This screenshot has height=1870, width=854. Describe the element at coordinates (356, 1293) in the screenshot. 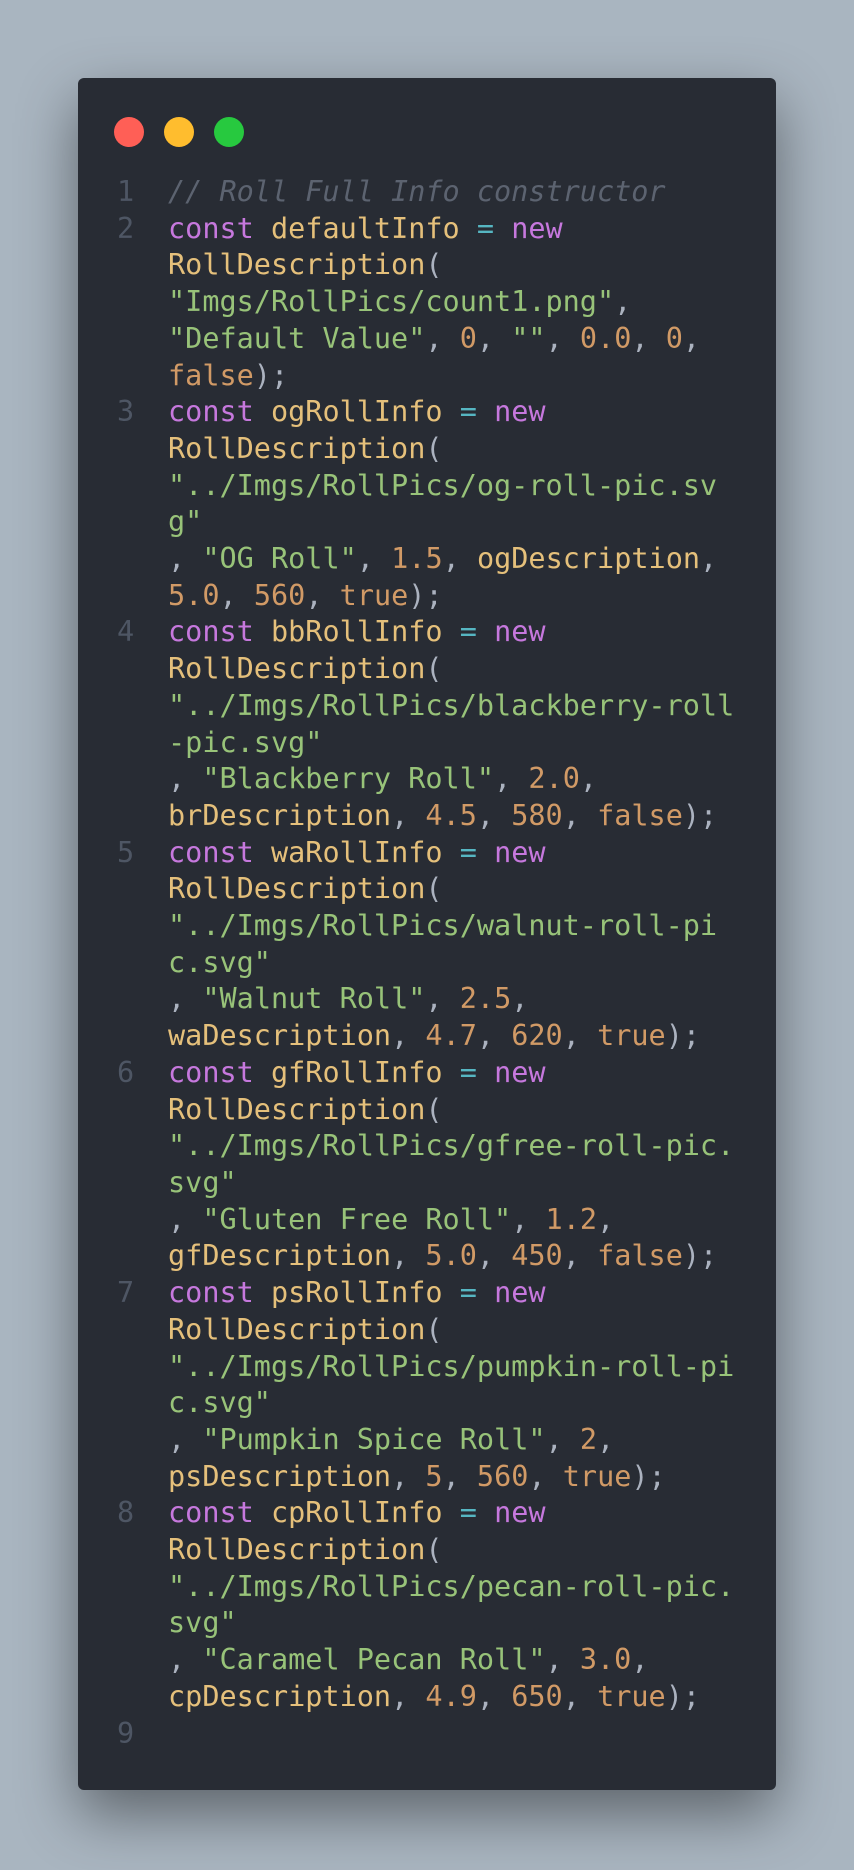

I see `variable-name: psRollInfo` at that location.